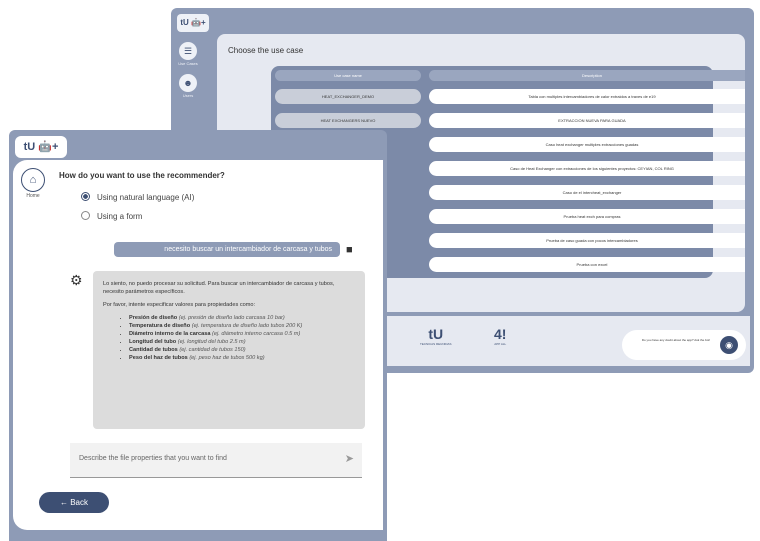  Describe the element at coordinates (146, 197) in the screenshot. I see `option-label: Using natural language (AI)` at that location.